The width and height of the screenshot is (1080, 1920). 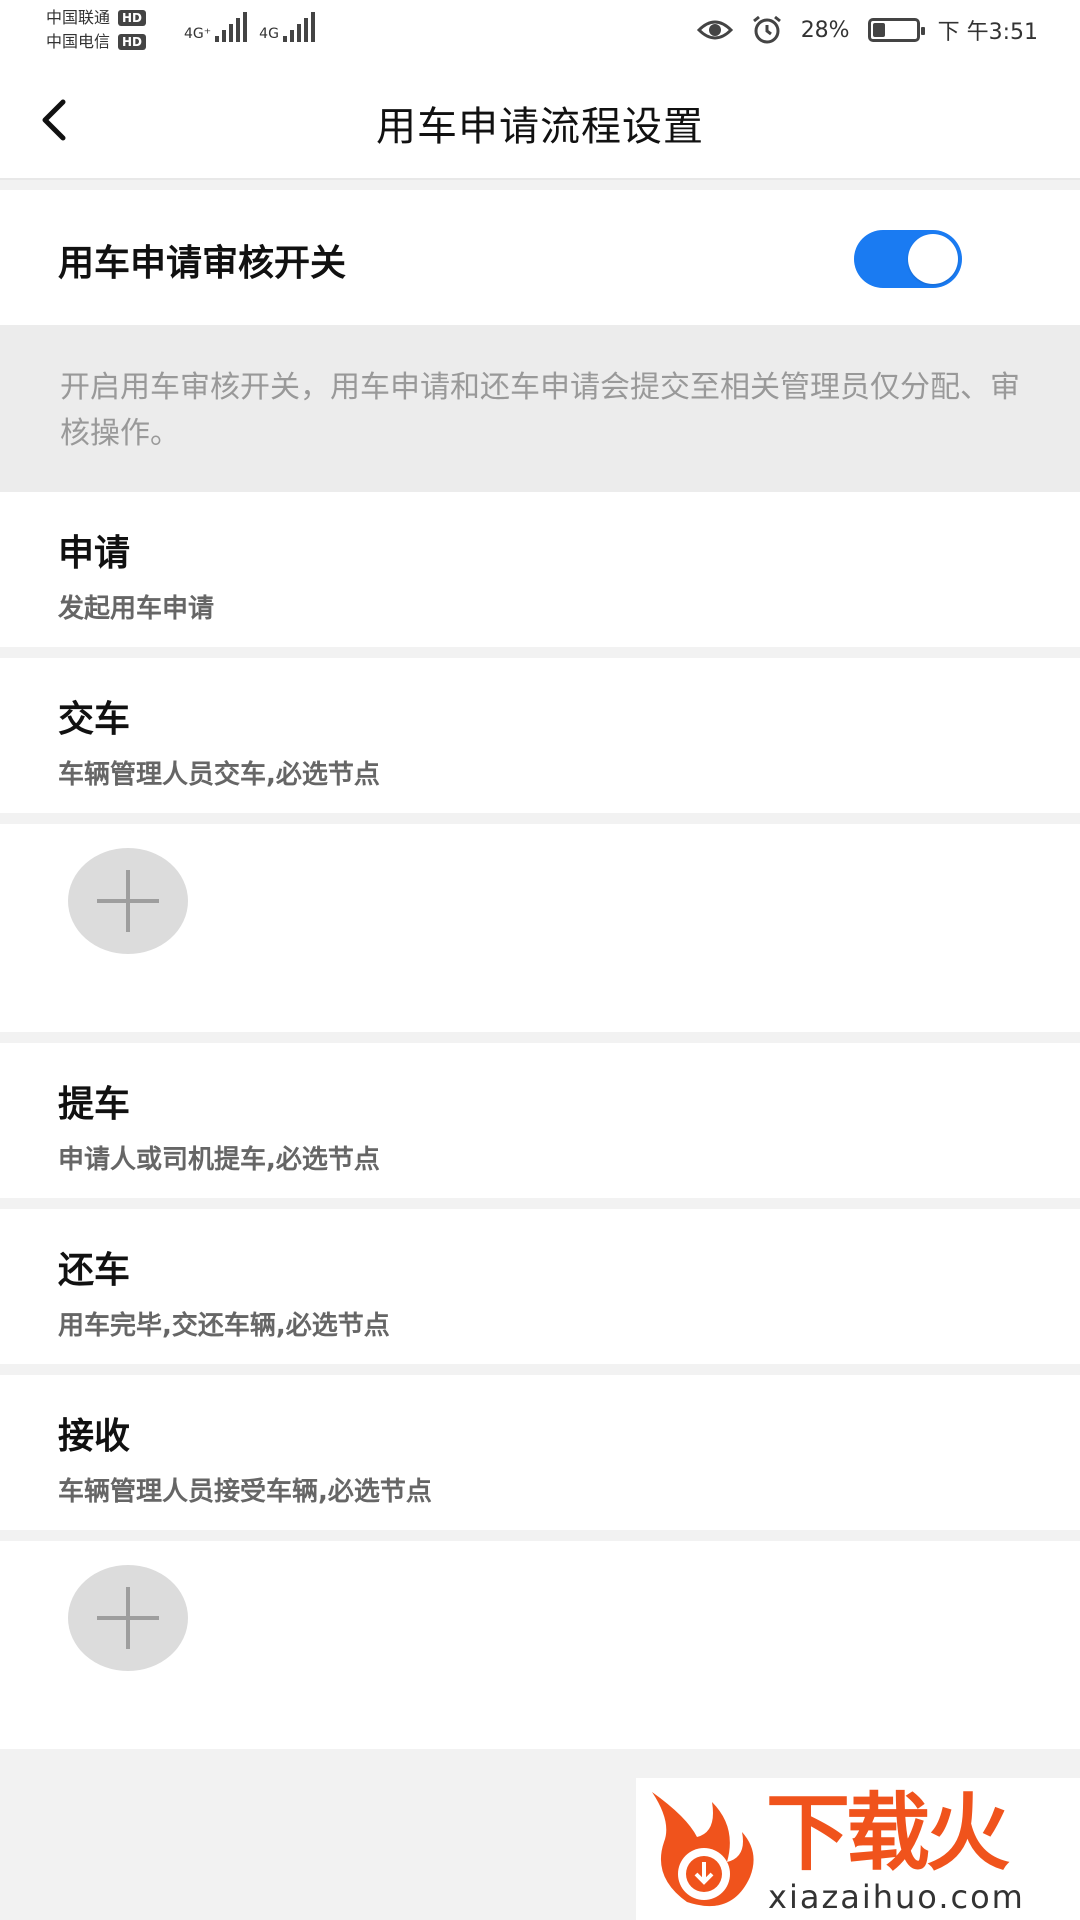 What do you see at coordinates (540, 408) in the screenshot?
I see `toggle-description: 开启用车审核开关，用车申请和还车申请会提交至相关管理员仅分配、审核操作。` at bounding box center [540, 408].